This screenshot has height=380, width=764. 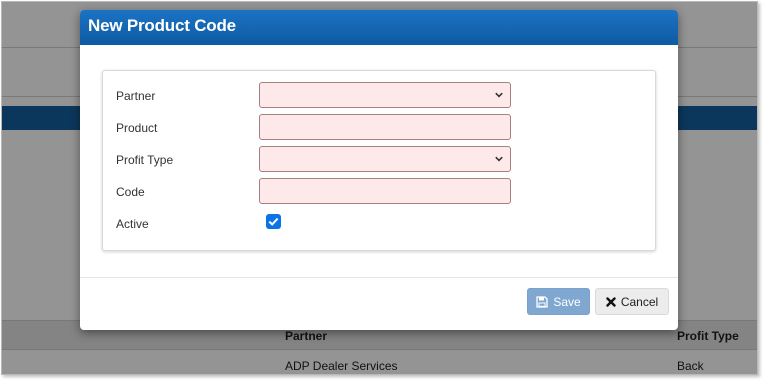 I want to click on profit-type-row: Profit Type, so click(x=379, y=159).